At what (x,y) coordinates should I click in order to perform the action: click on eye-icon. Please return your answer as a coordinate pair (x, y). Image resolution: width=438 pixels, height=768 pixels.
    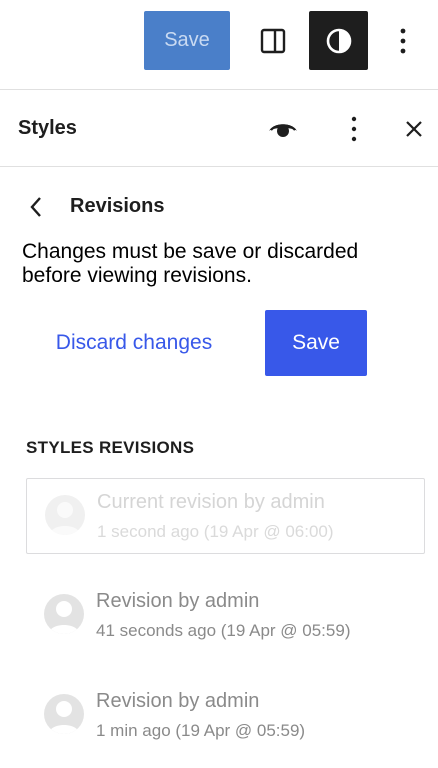
    Looking at the image, I should click on (283, 130).